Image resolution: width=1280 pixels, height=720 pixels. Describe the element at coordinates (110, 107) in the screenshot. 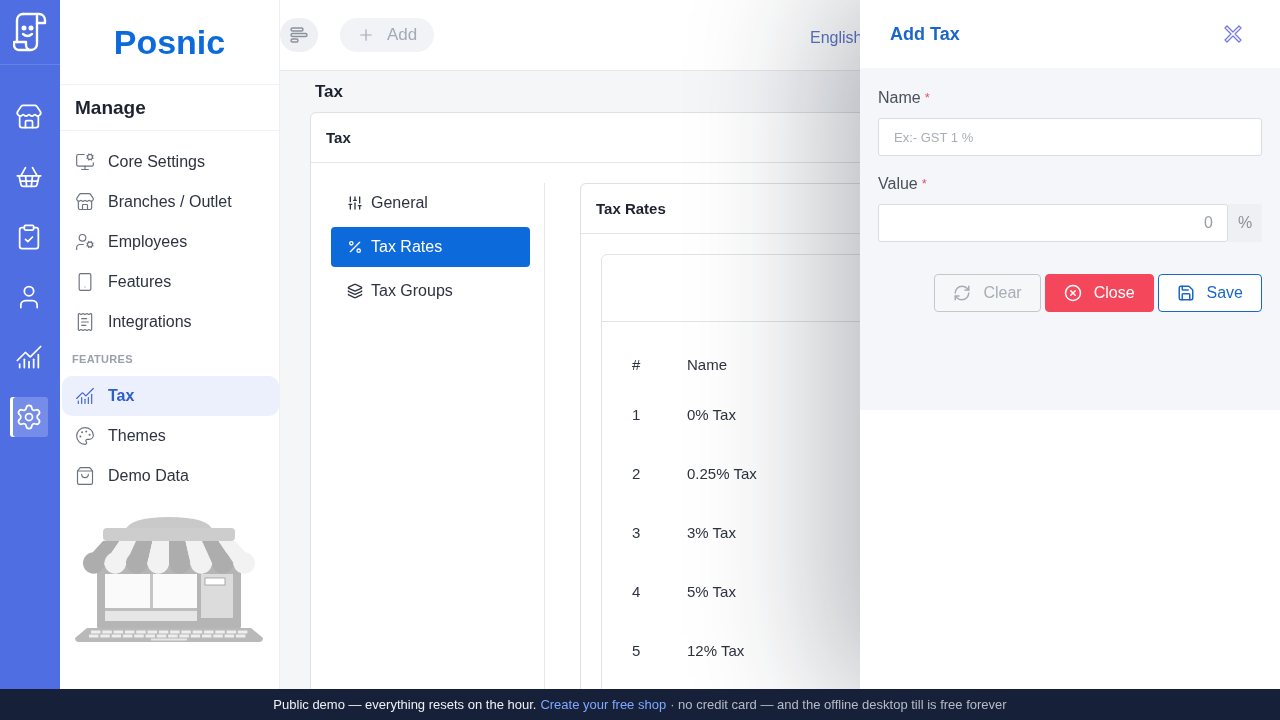

I see `sidebar-title: Manage` at that location.